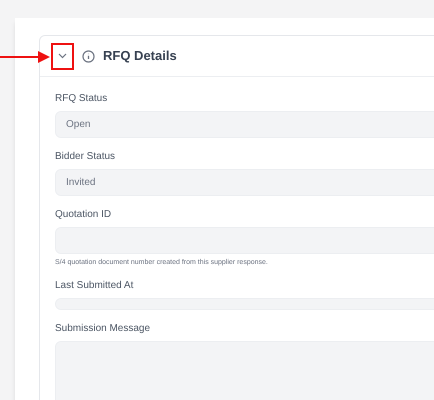  I want to click on section-title: RFQ Details, so click(140, 56).